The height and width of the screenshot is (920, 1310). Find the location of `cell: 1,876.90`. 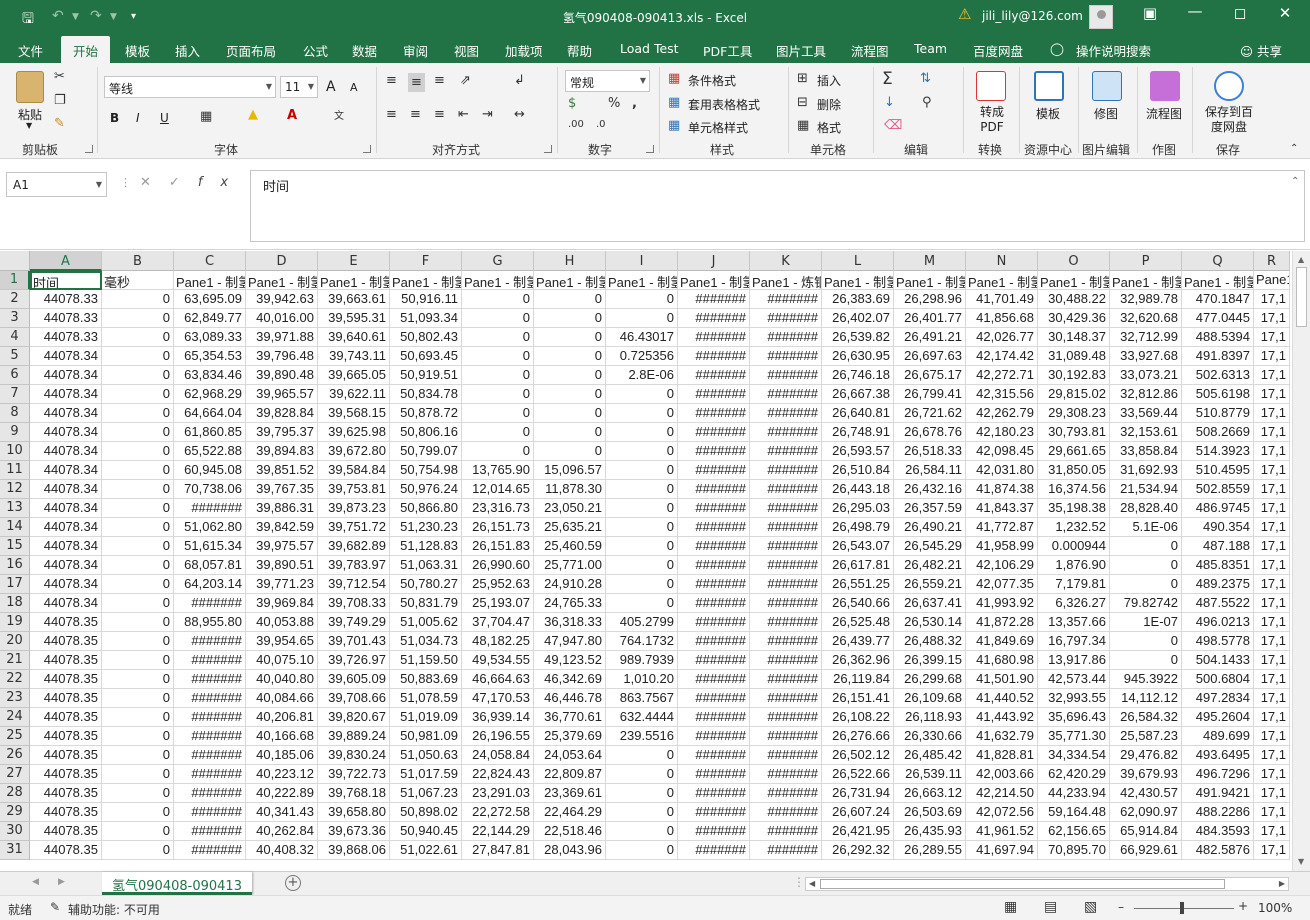

cell: 1,876.90 is located at coordinates (1074, 565).